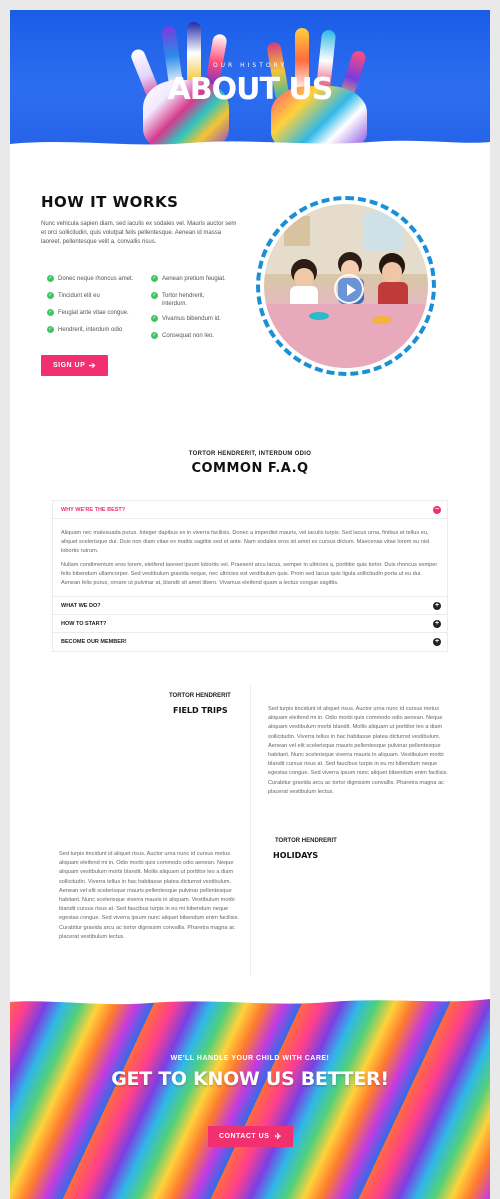  Describe the element at coordinates (250, 454) in the screenshot. I see `faq-kicker: TORTOR HENDRERIT, INTERDUM ODIO` at that location.